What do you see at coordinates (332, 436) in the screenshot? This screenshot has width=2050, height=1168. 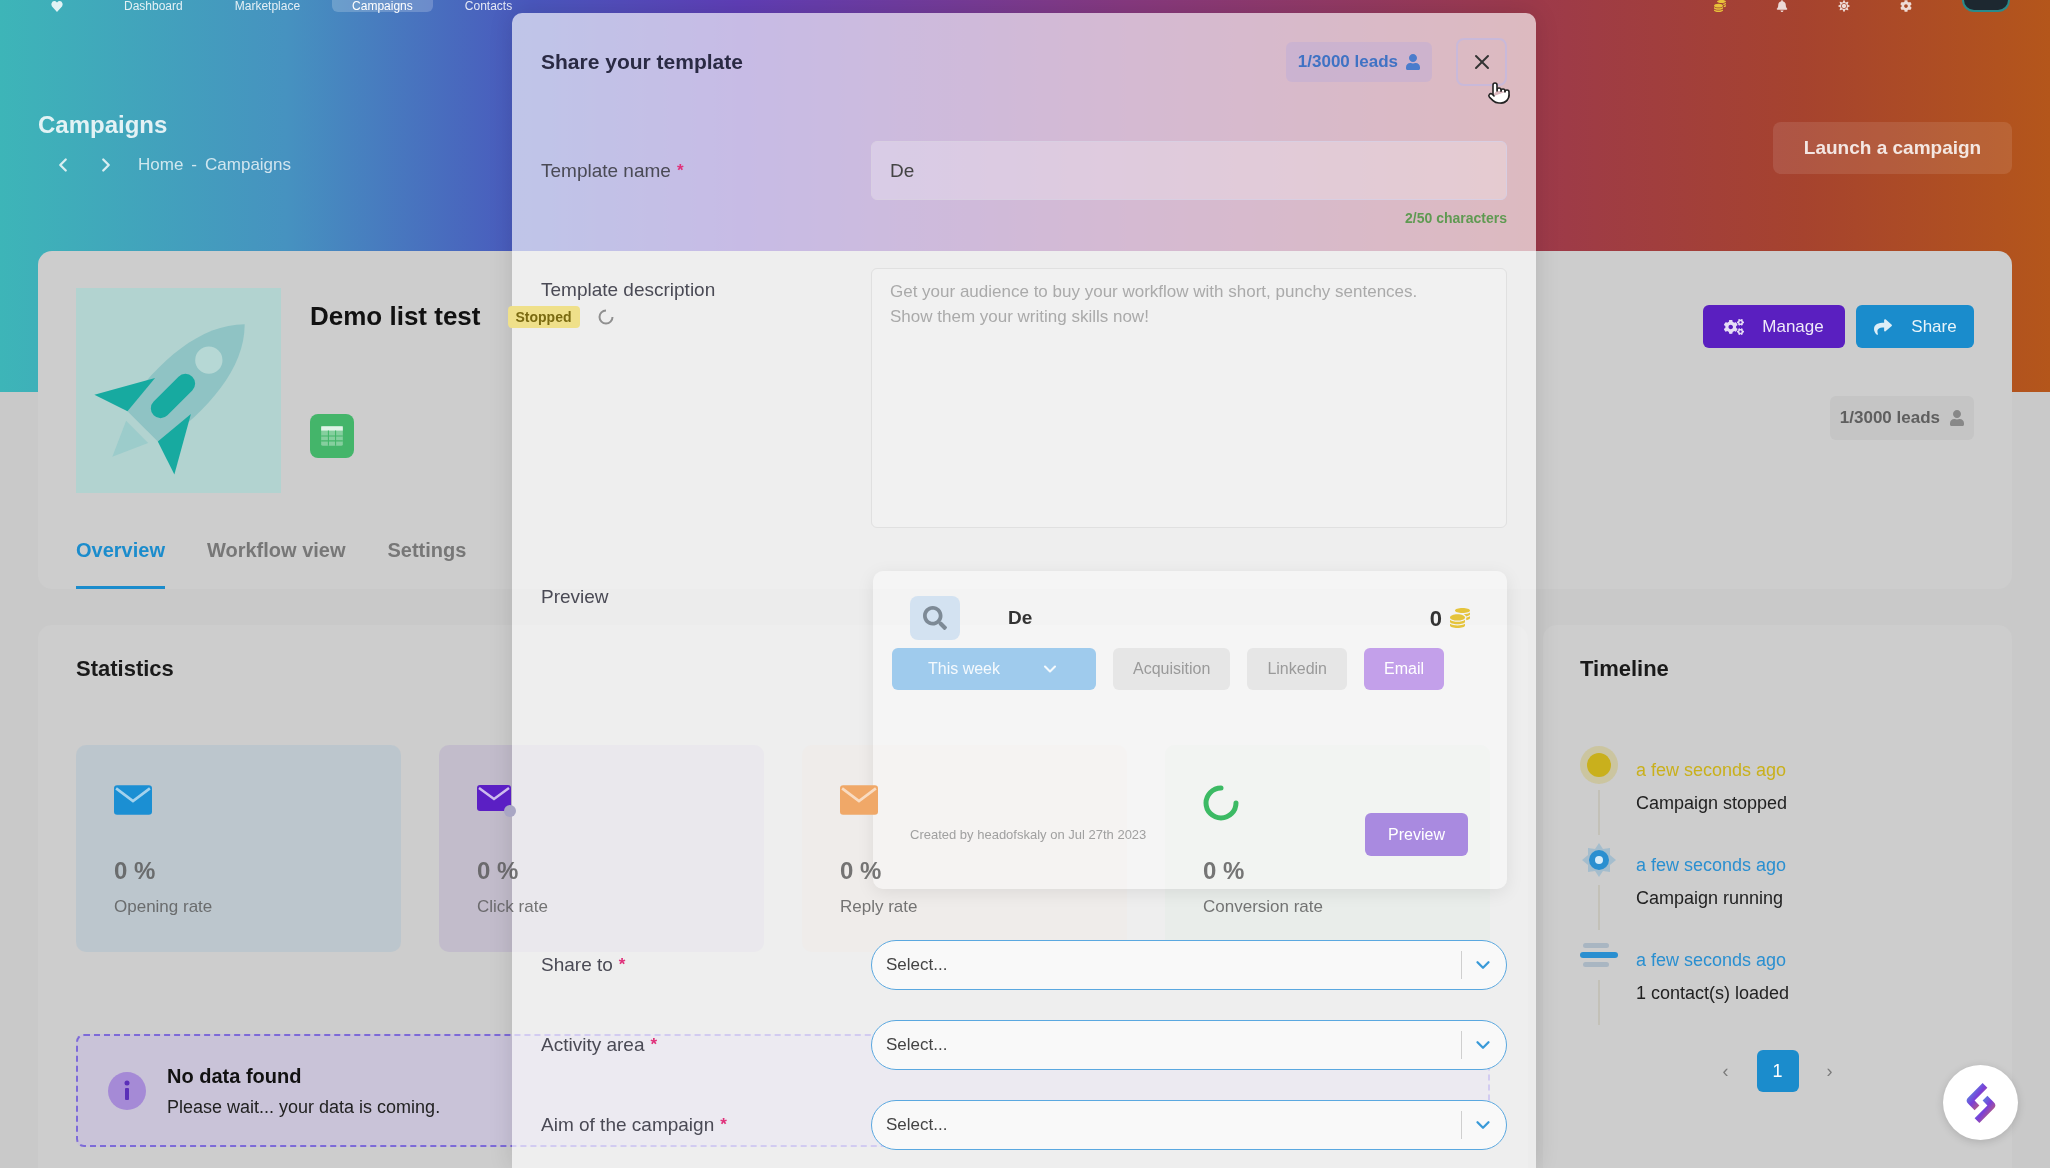 I see `spreadsheet-icon` at bounding box center [332, 436].